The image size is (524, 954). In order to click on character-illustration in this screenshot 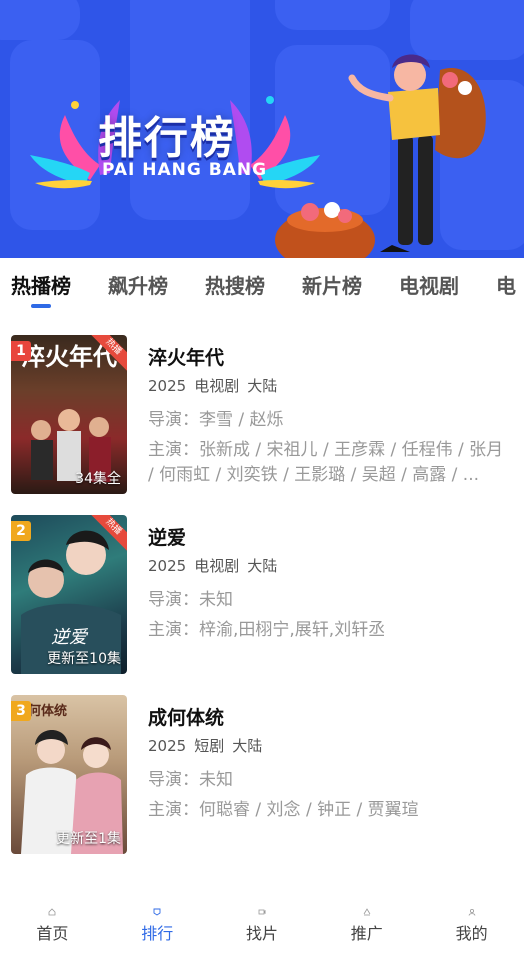, I will do `click(380, 156)`.